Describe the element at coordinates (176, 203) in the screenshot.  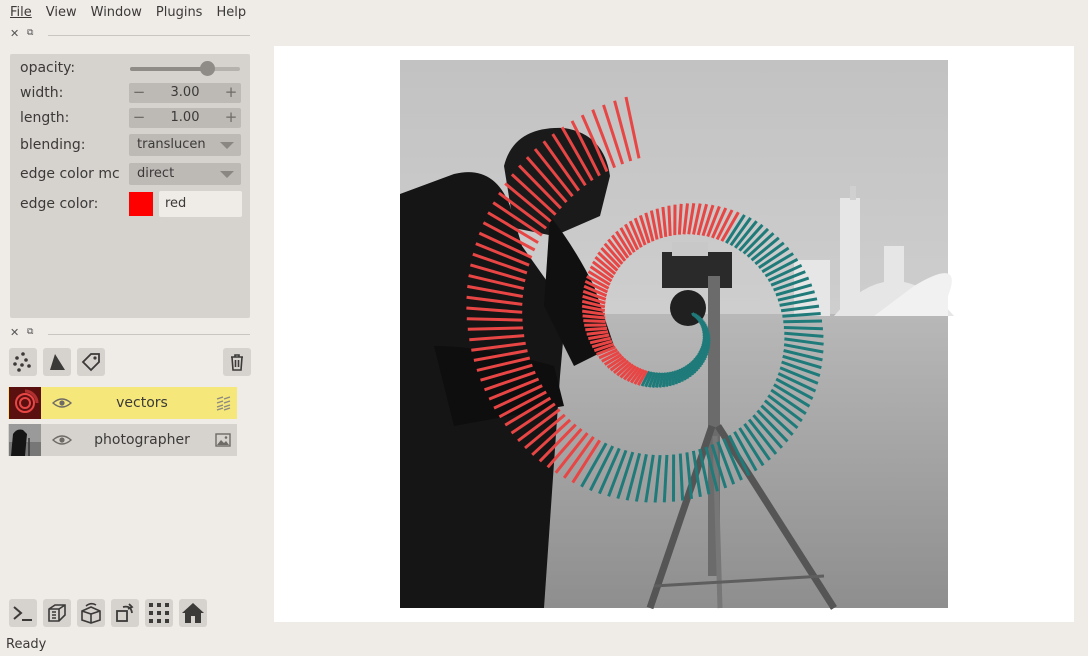
I see `edge-color-value: red` at that location.